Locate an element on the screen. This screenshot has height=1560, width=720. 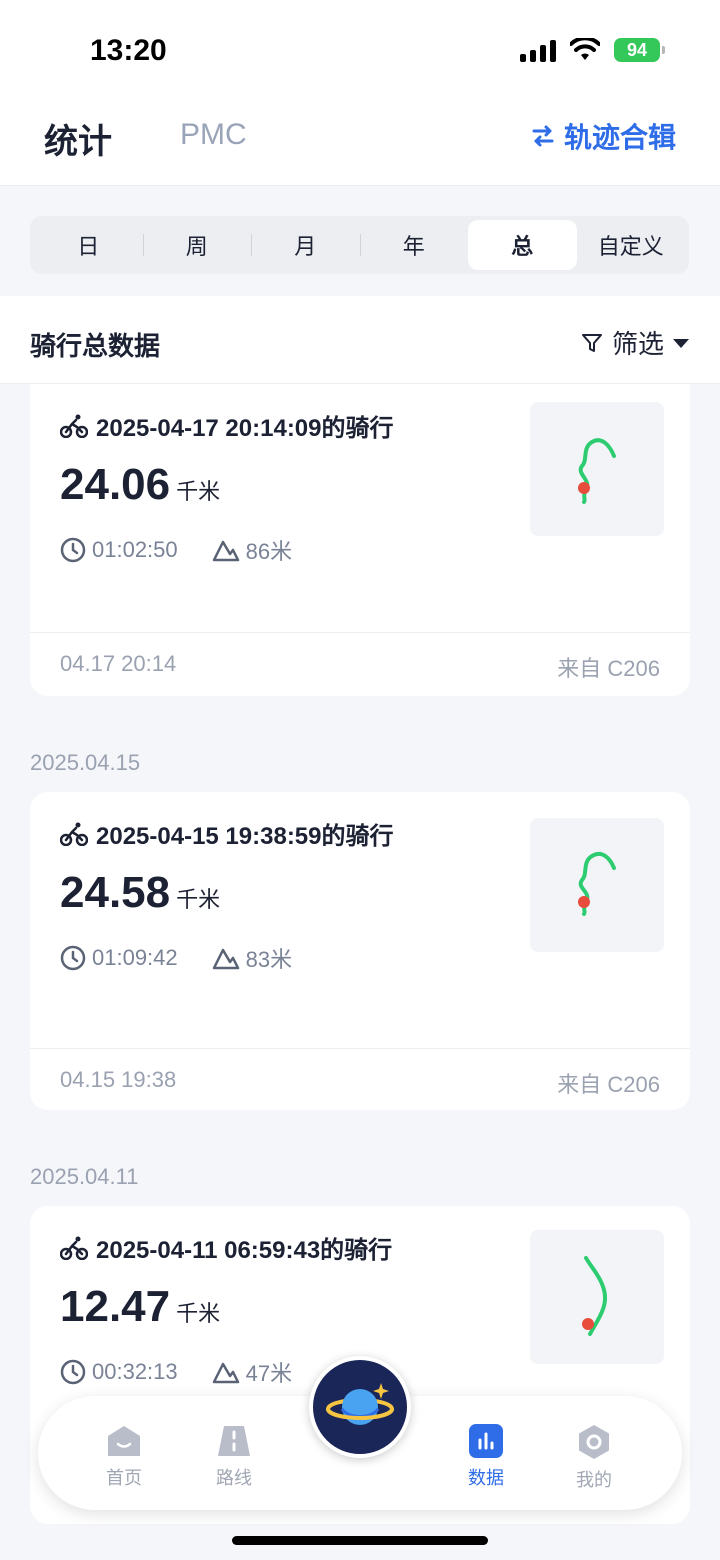
status-icons: 94 is located at coordinates (592, 50).